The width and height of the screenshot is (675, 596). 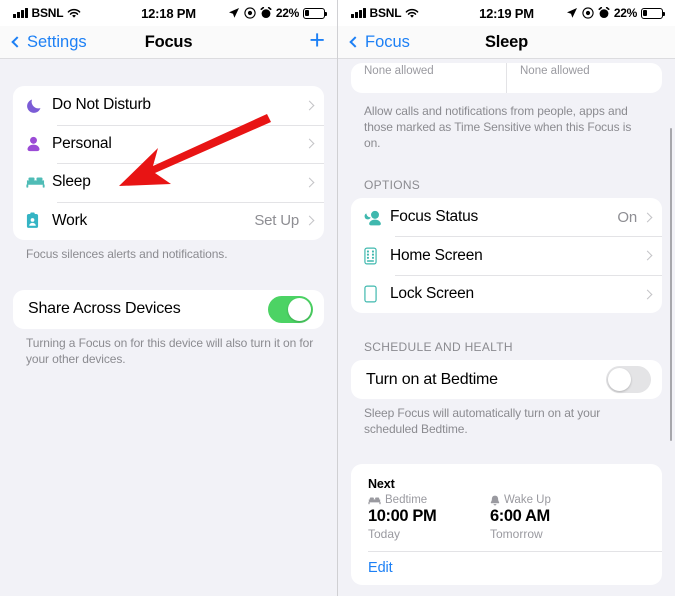 I want to click on page-title: Sleep, so click(x=506, y=41).